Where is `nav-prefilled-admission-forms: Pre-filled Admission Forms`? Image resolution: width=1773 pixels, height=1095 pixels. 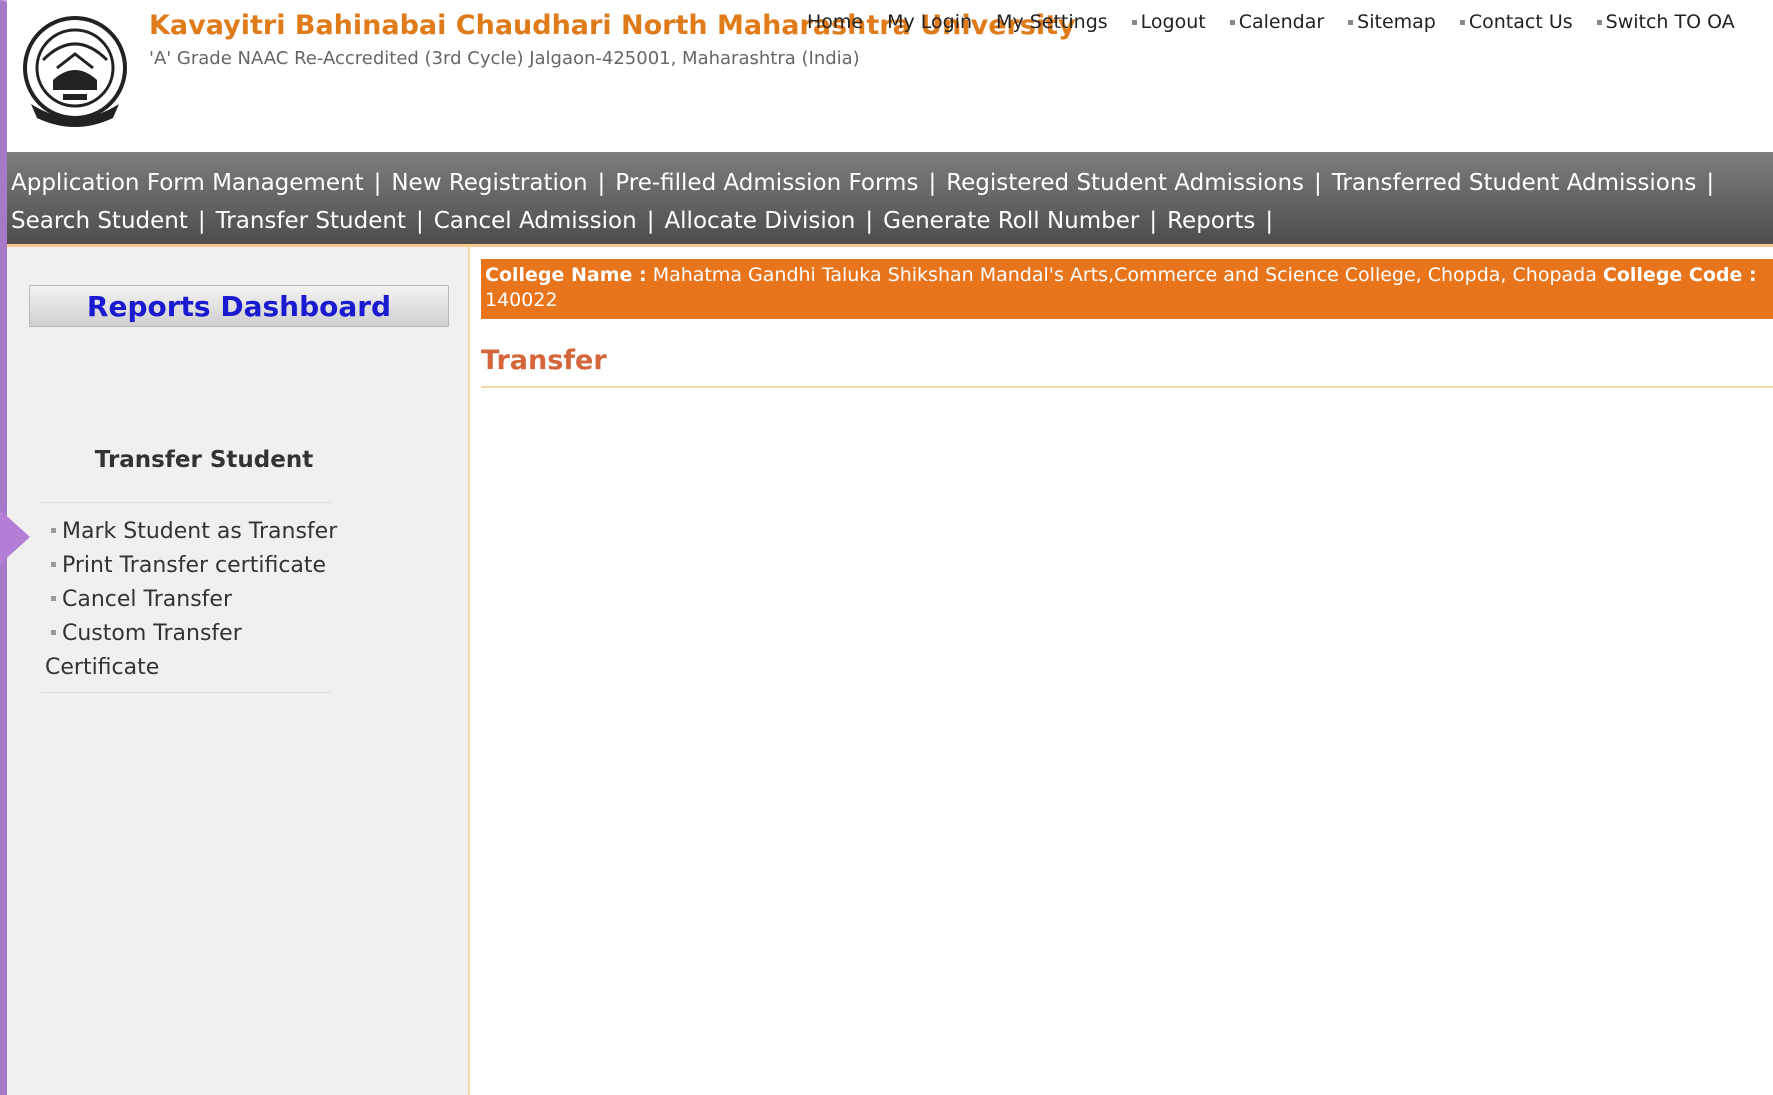
nav-prefilled-admission-forms: Pre-filled Admission Forms is located at coordinates (766, 183).